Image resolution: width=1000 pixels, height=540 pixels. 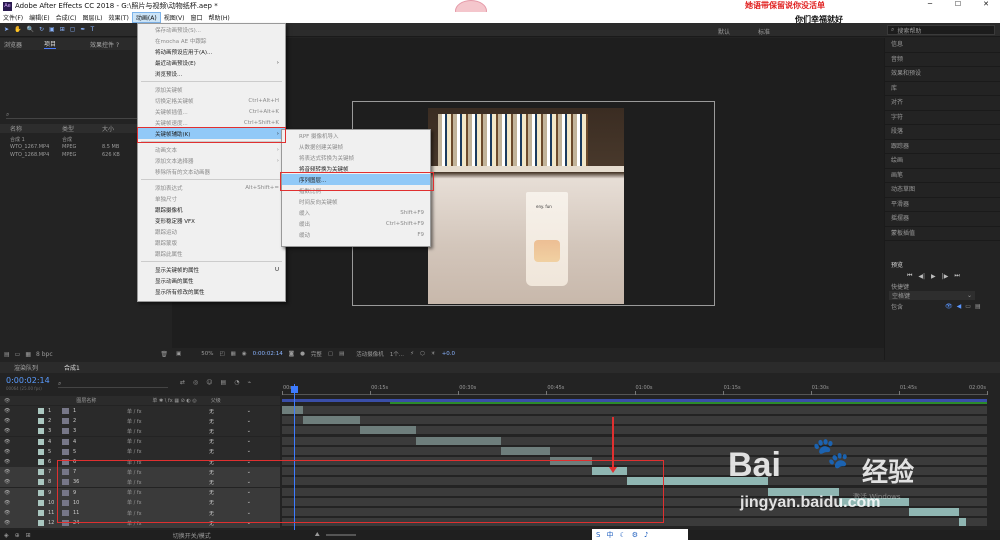 What do you see at coordinates (221, 354) in the screenshot?
I see `region-icon: ◰` at bounding box center [221, 354].